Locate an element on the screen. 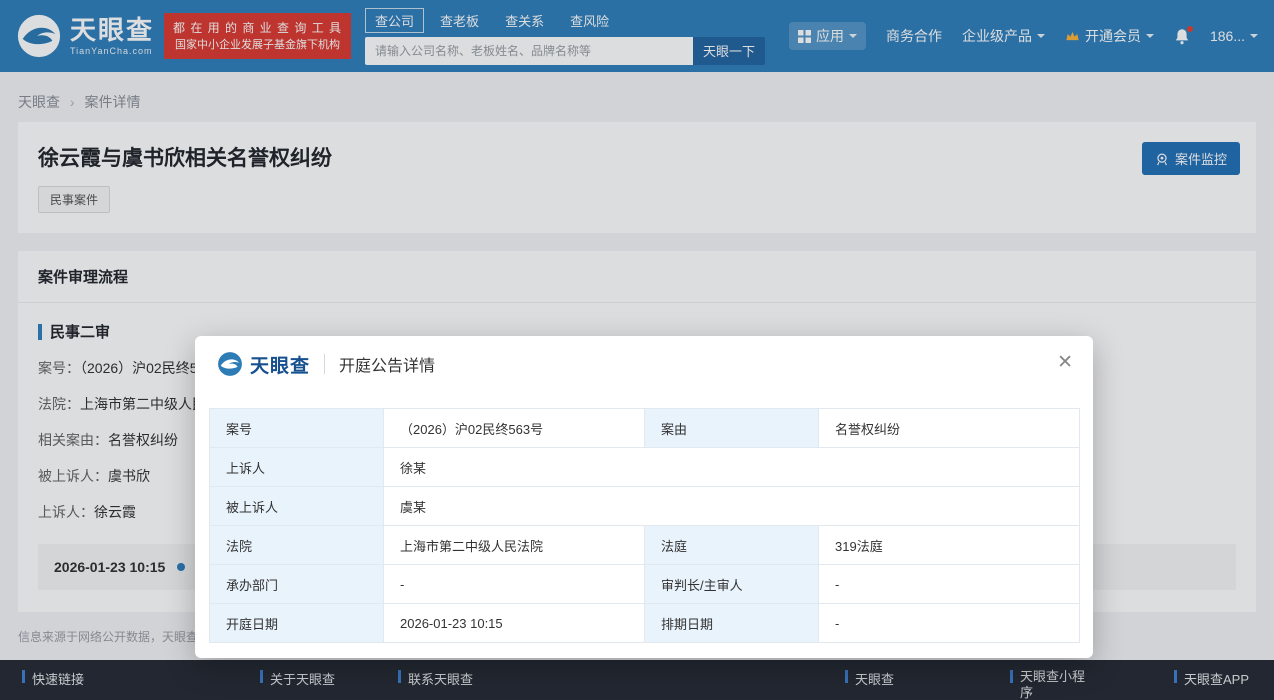 The image size is (1274, 700). cell-label: 审判长/主审人 is located at coordinates (731, 584).